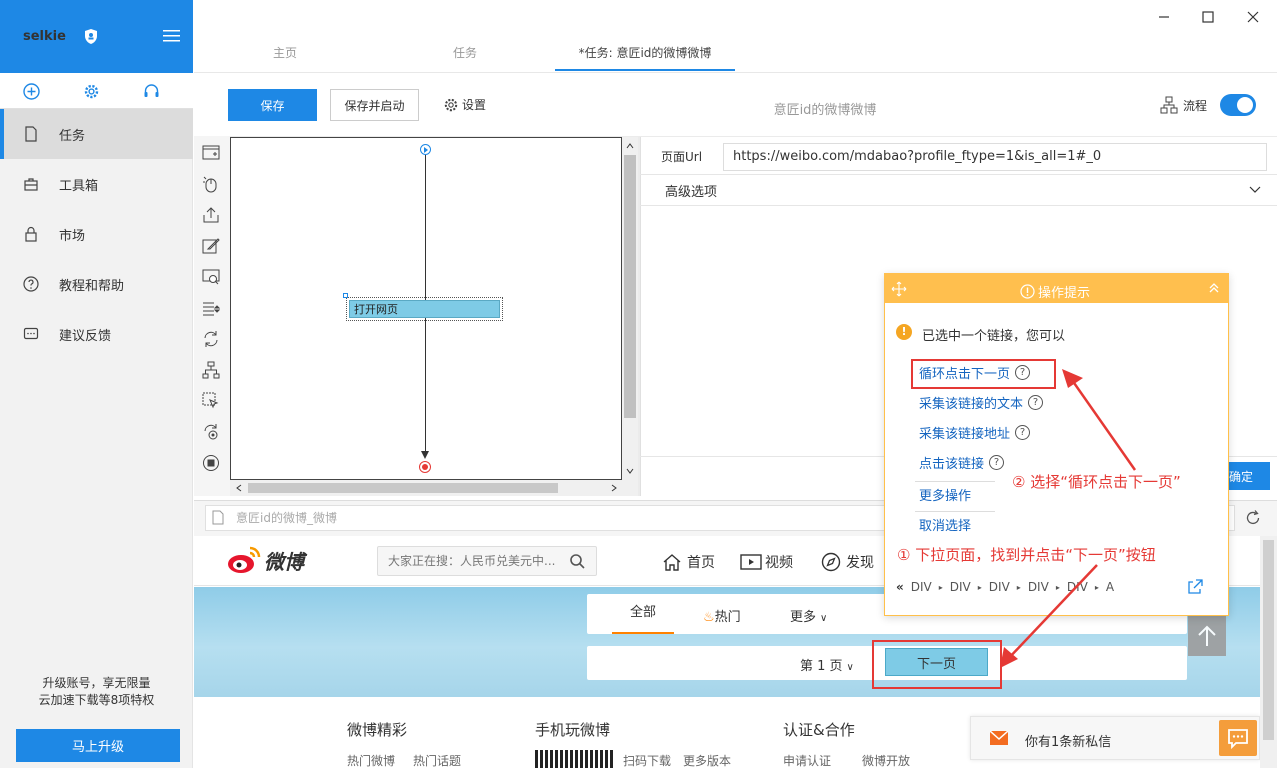 The image size is (1277, 769). I want to click on captcha-tool-icon, so click(211, 277).